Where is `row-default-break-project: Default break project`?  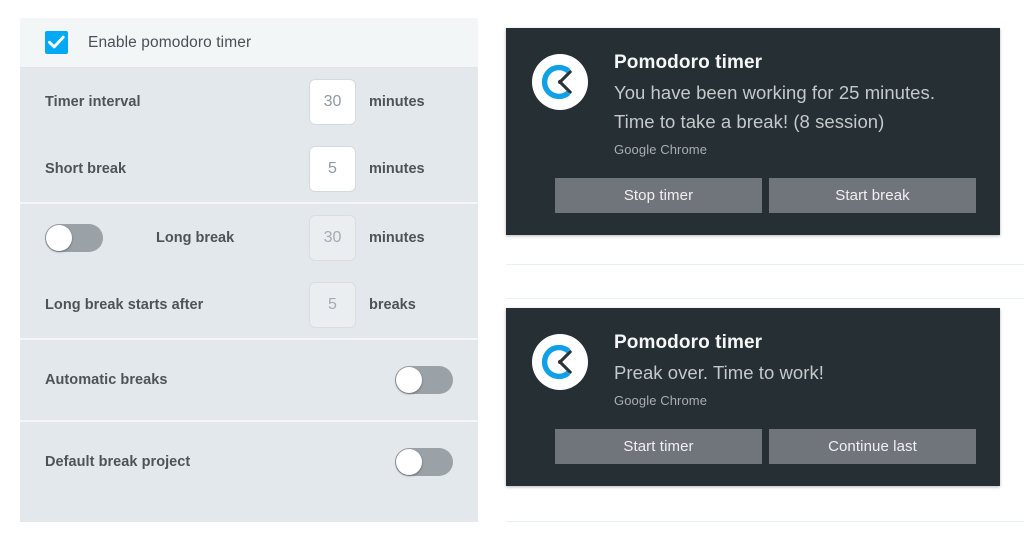
row-default-break-project: Default break project is located at coordinates (249, 462).